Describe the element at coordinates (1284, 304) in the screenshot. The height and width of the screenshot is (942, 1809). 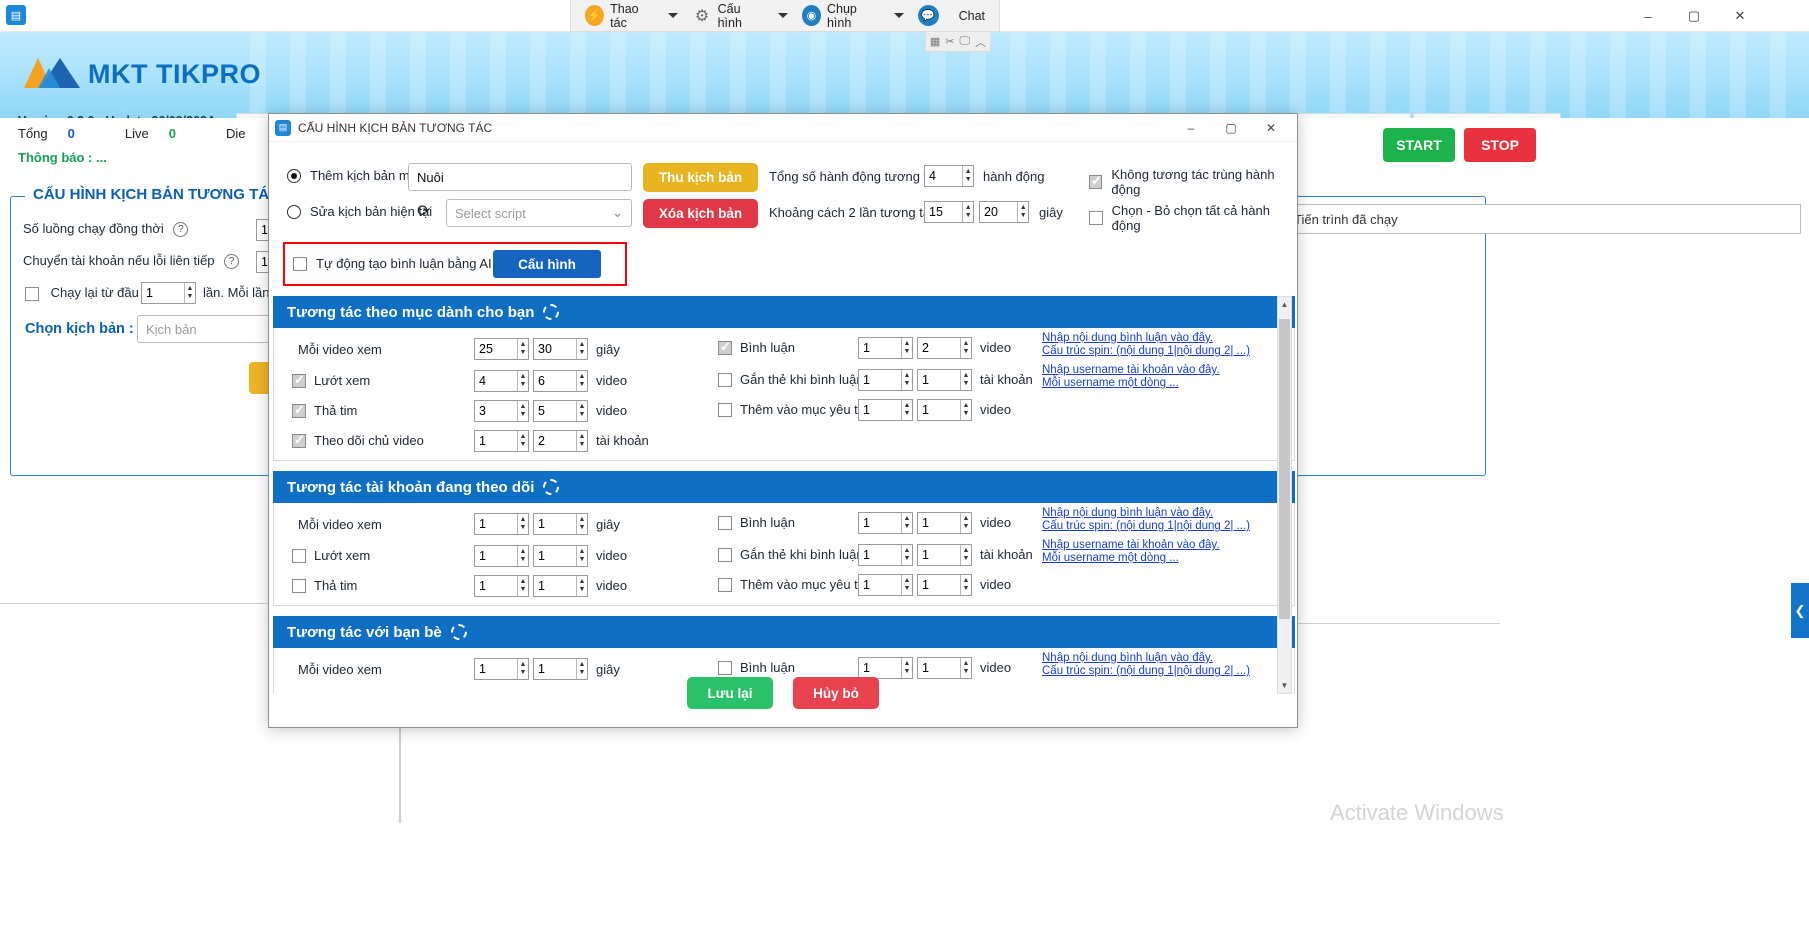
I see `scroll-up-arrow-icon: ▲` at that location.